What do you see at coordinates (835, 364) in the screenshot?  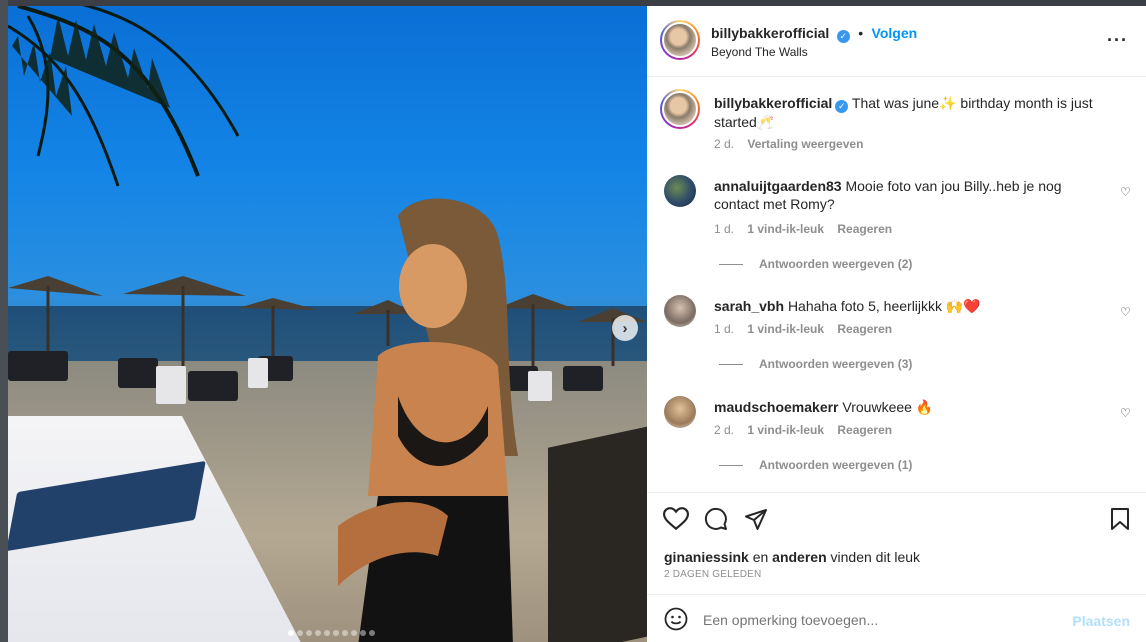 I see `view-replies-button: Antwoorden weergeven (3)` at bounding box center [835, 364].